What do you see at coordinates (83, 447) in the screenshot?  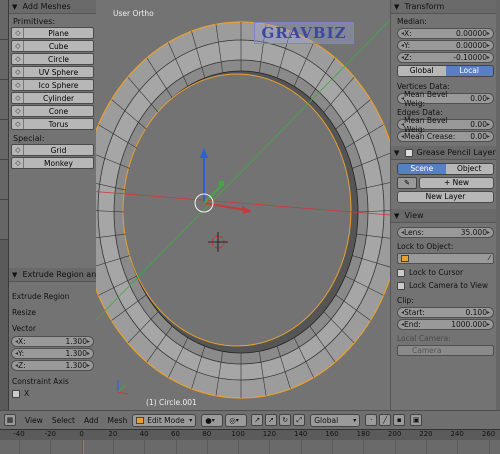 I see `current-frame-marker` at bounding box center [83, 447].